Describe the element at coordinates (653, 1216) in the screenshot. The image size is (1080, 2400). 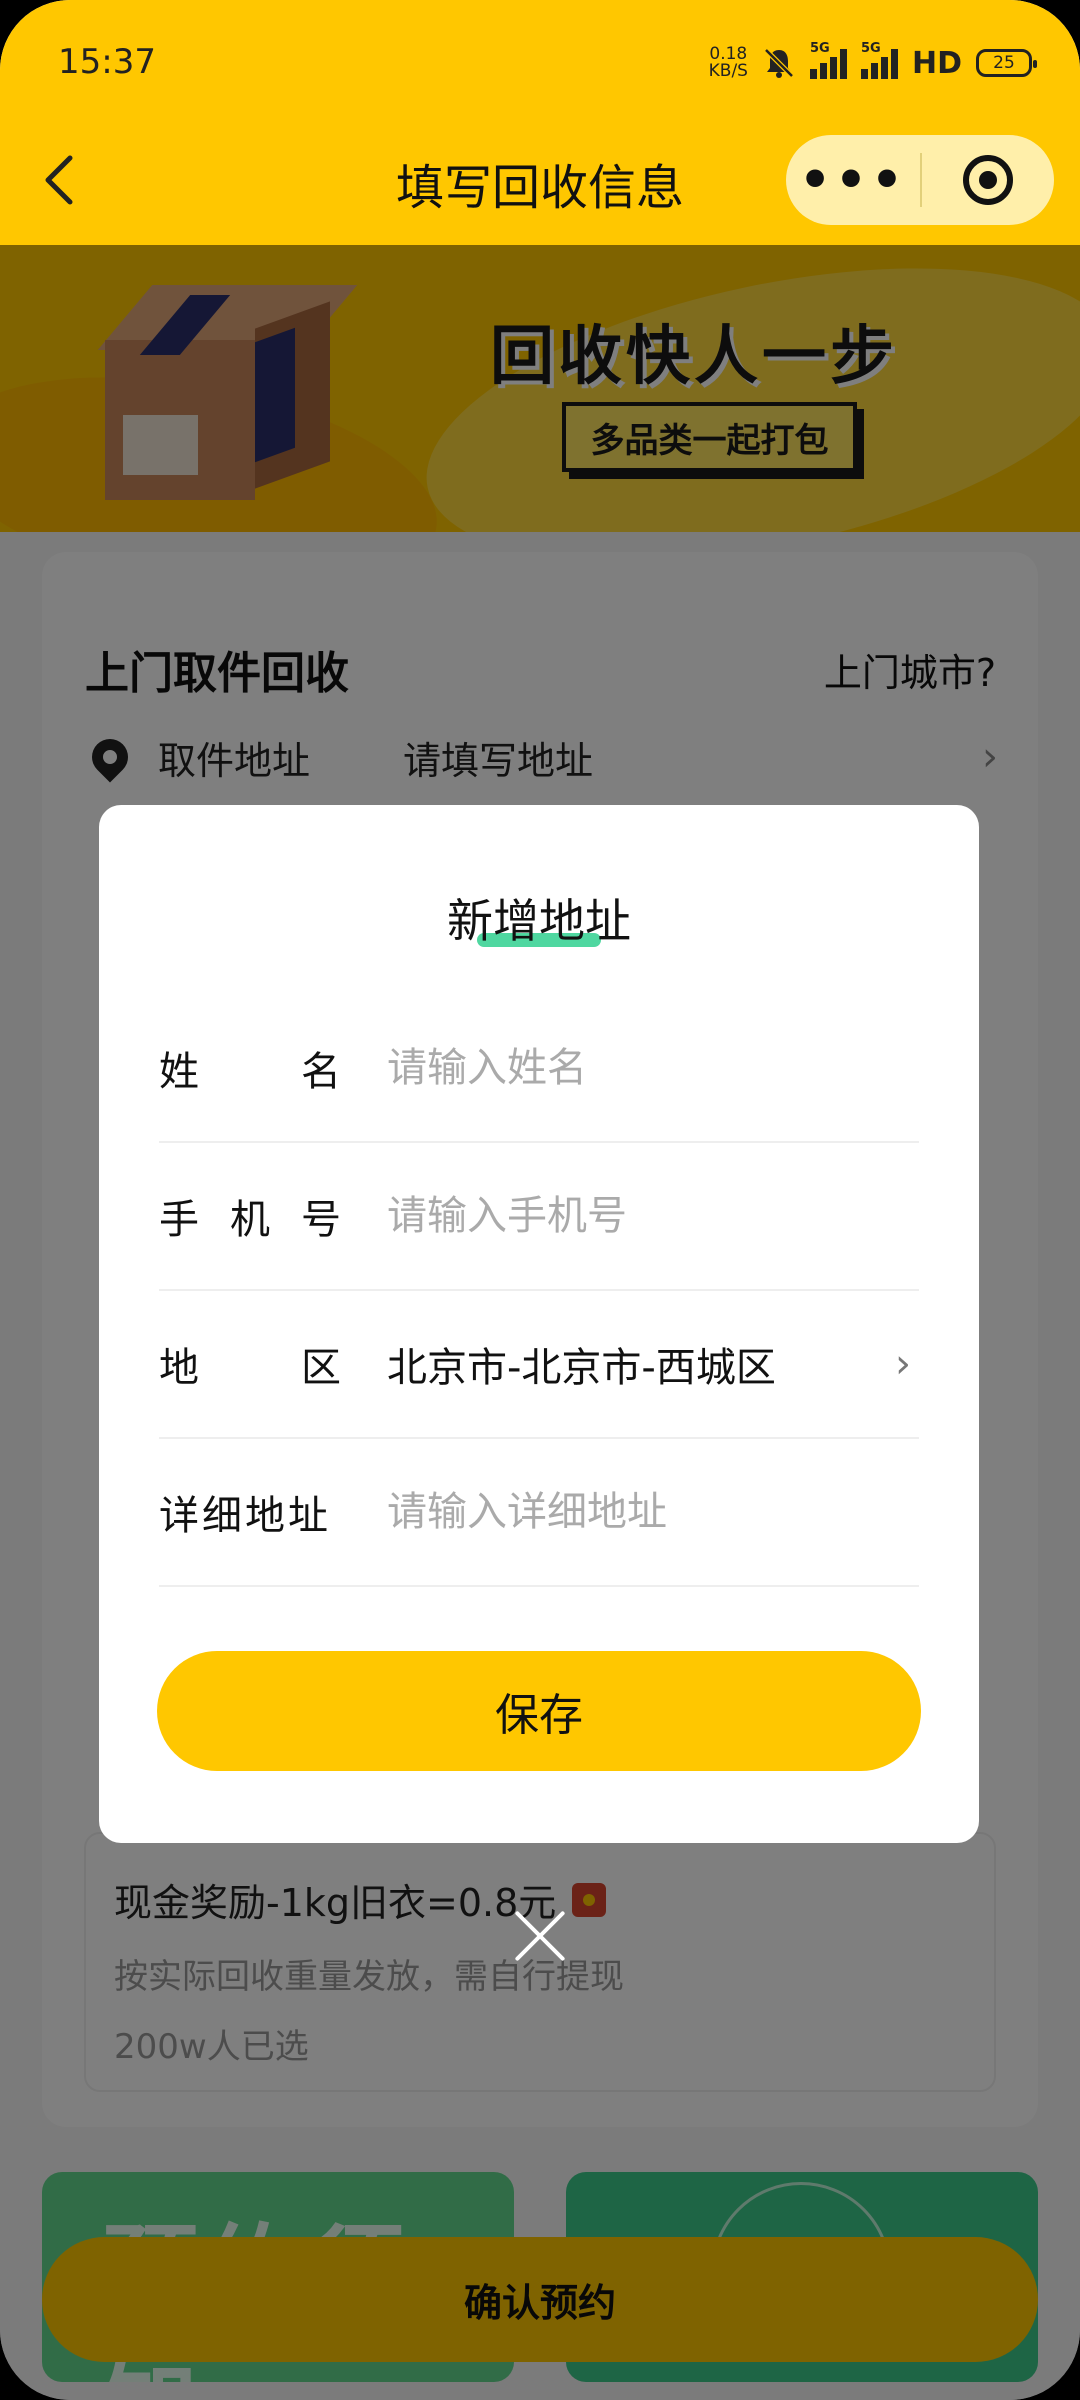
I see `phone-input` at that location.